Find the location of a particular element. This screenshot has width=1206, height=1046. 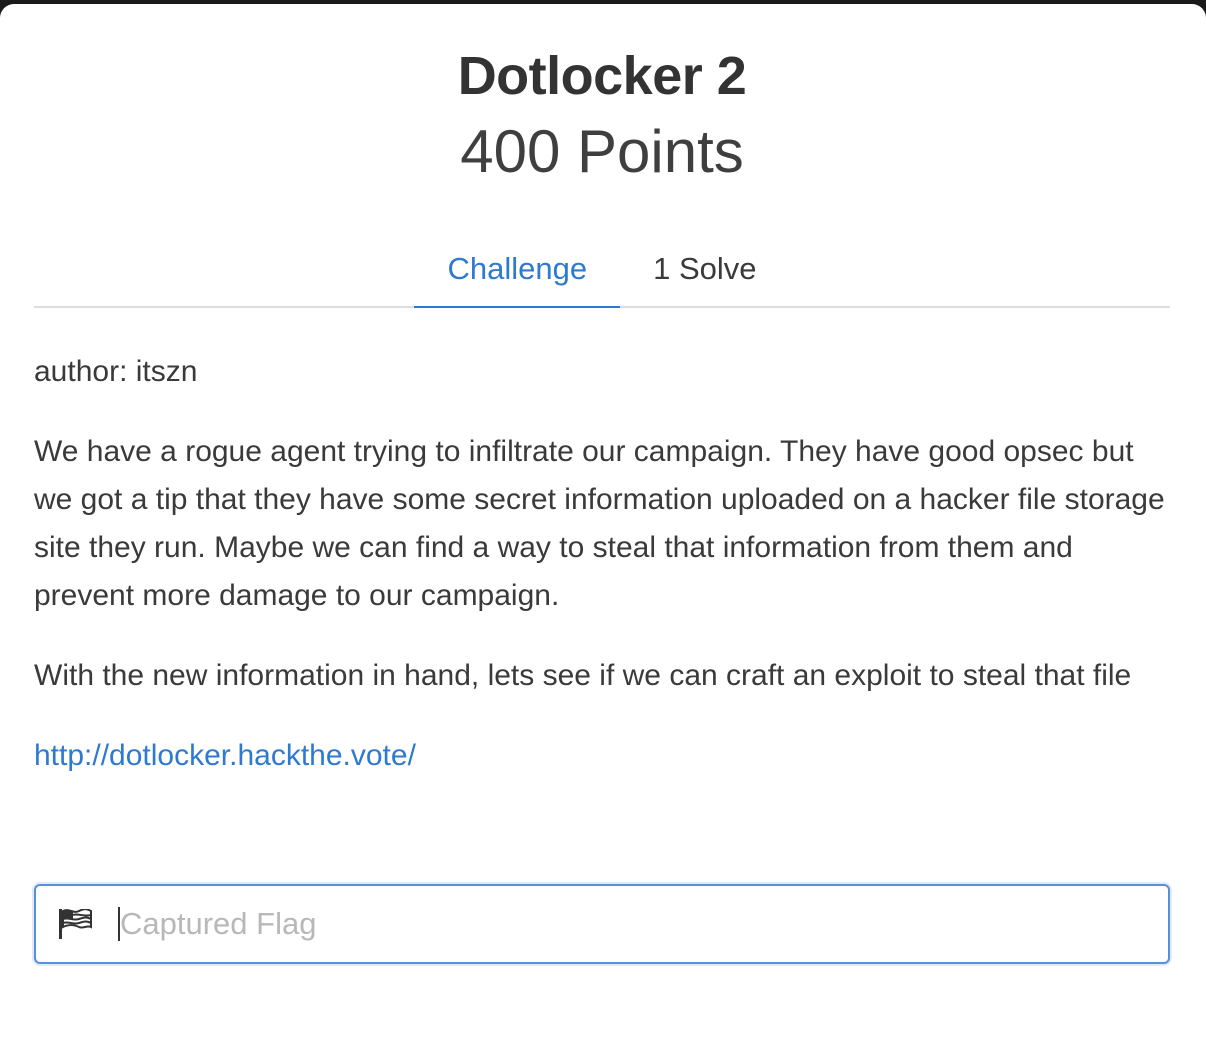

flag-submit-form is located at coordinates (602, 924).